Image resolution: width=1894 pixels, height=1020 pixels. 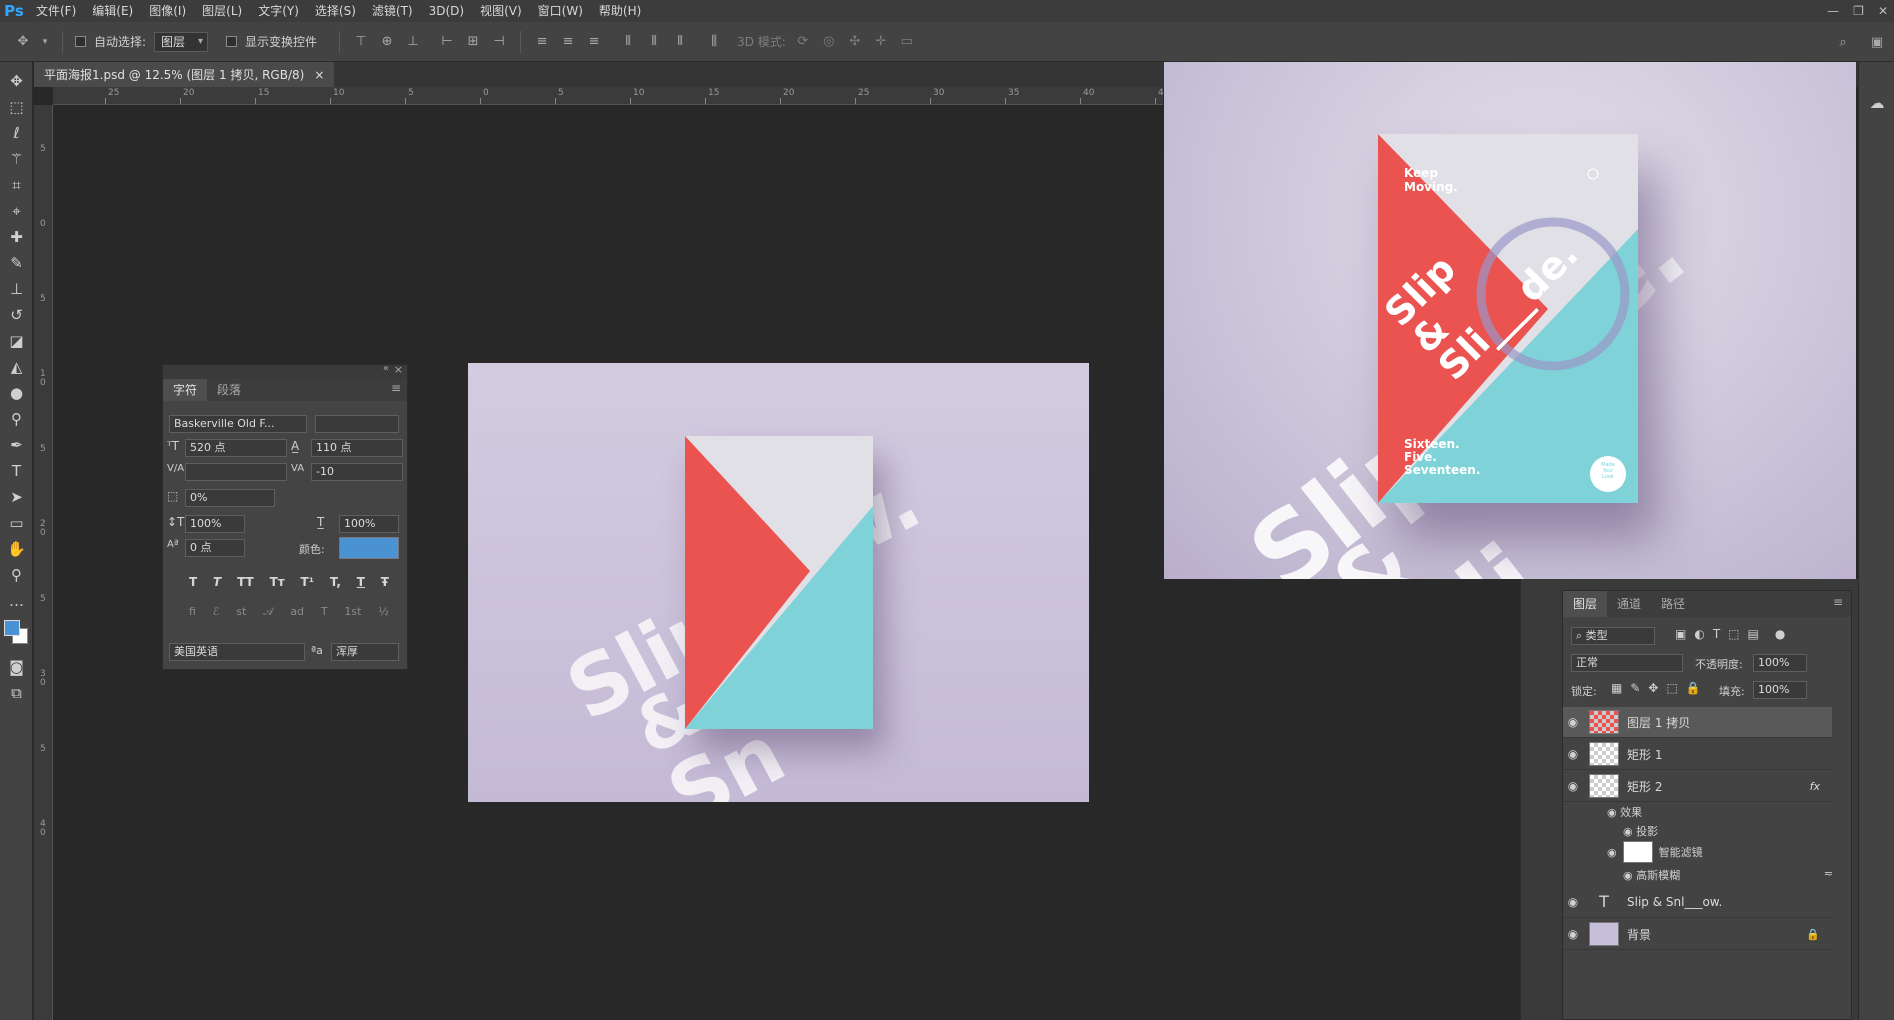 I want to click on close-button: ✕, so click(x=1883, y=11).